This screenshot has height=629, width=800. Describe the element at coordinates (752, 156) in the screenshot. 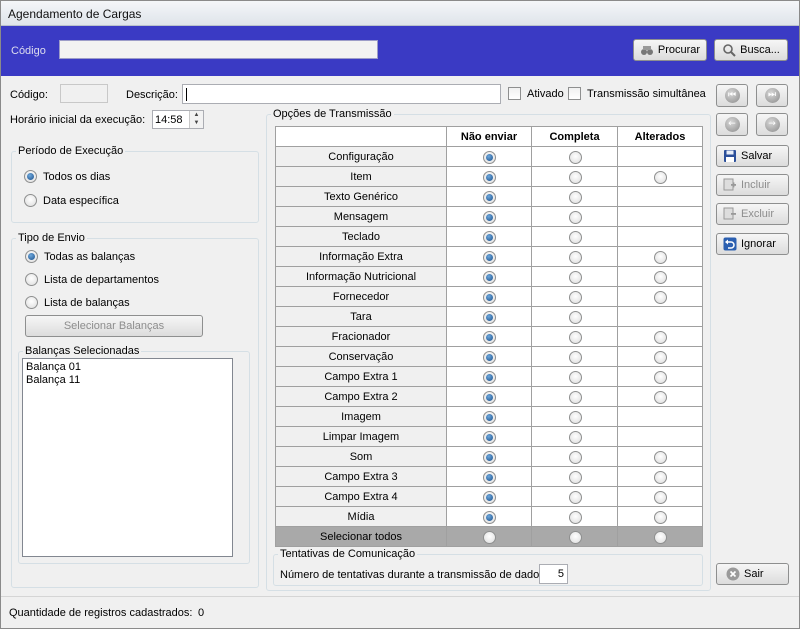

I see `salvar-button: Salvar` at that location.